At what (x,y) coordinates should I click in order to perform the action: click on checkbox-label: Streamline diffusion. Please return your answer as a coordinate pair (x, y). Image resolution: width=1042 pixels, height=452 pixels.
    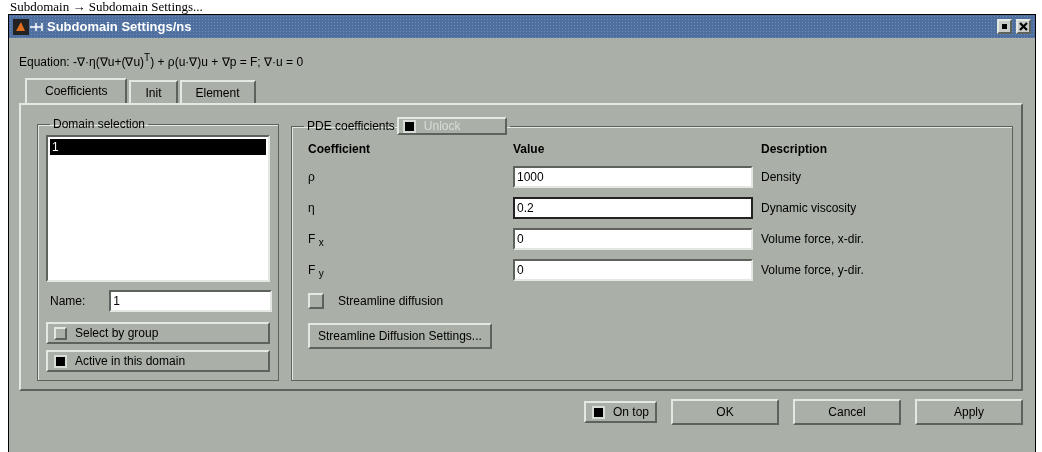
    Looking at the image, I should click on (391, 301).